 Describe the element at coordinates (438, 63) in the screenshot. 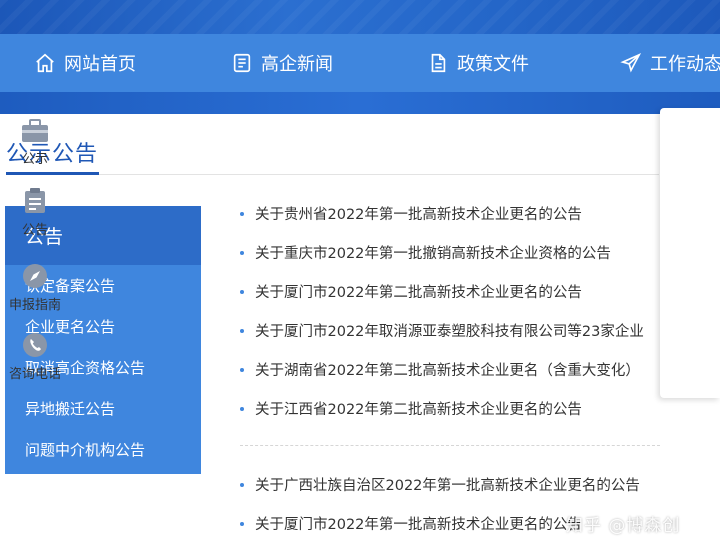

I see `document-icon` at that location.